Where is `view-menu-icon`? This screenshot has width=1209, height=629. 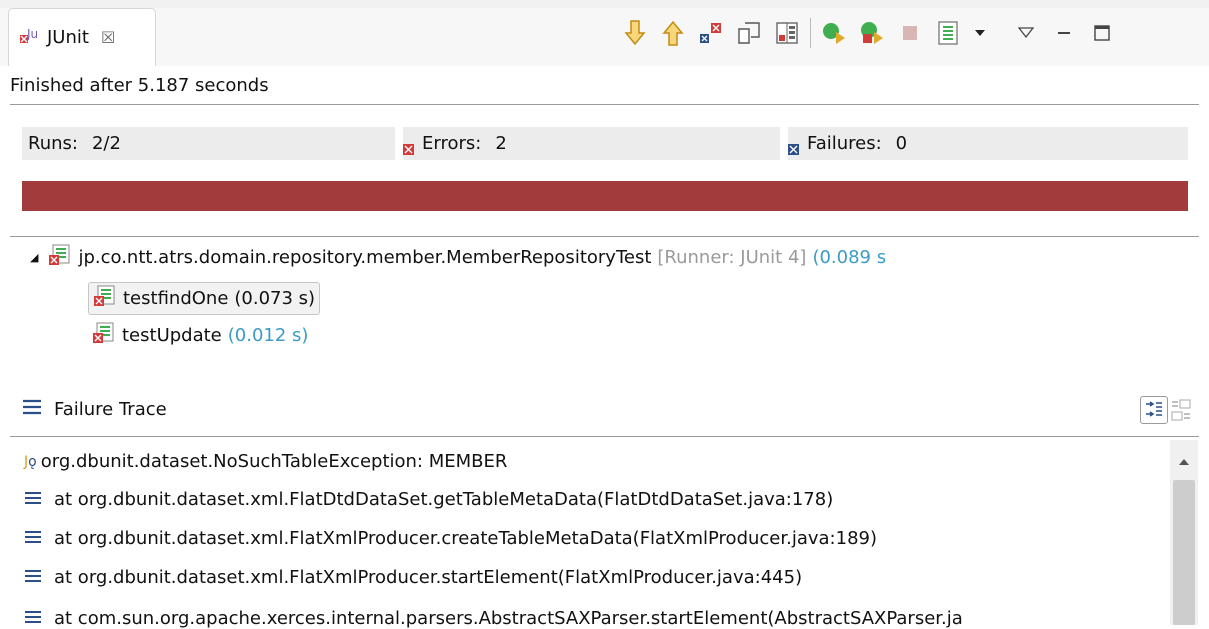 view-menu-icon is located at coordinates (1026, 33).